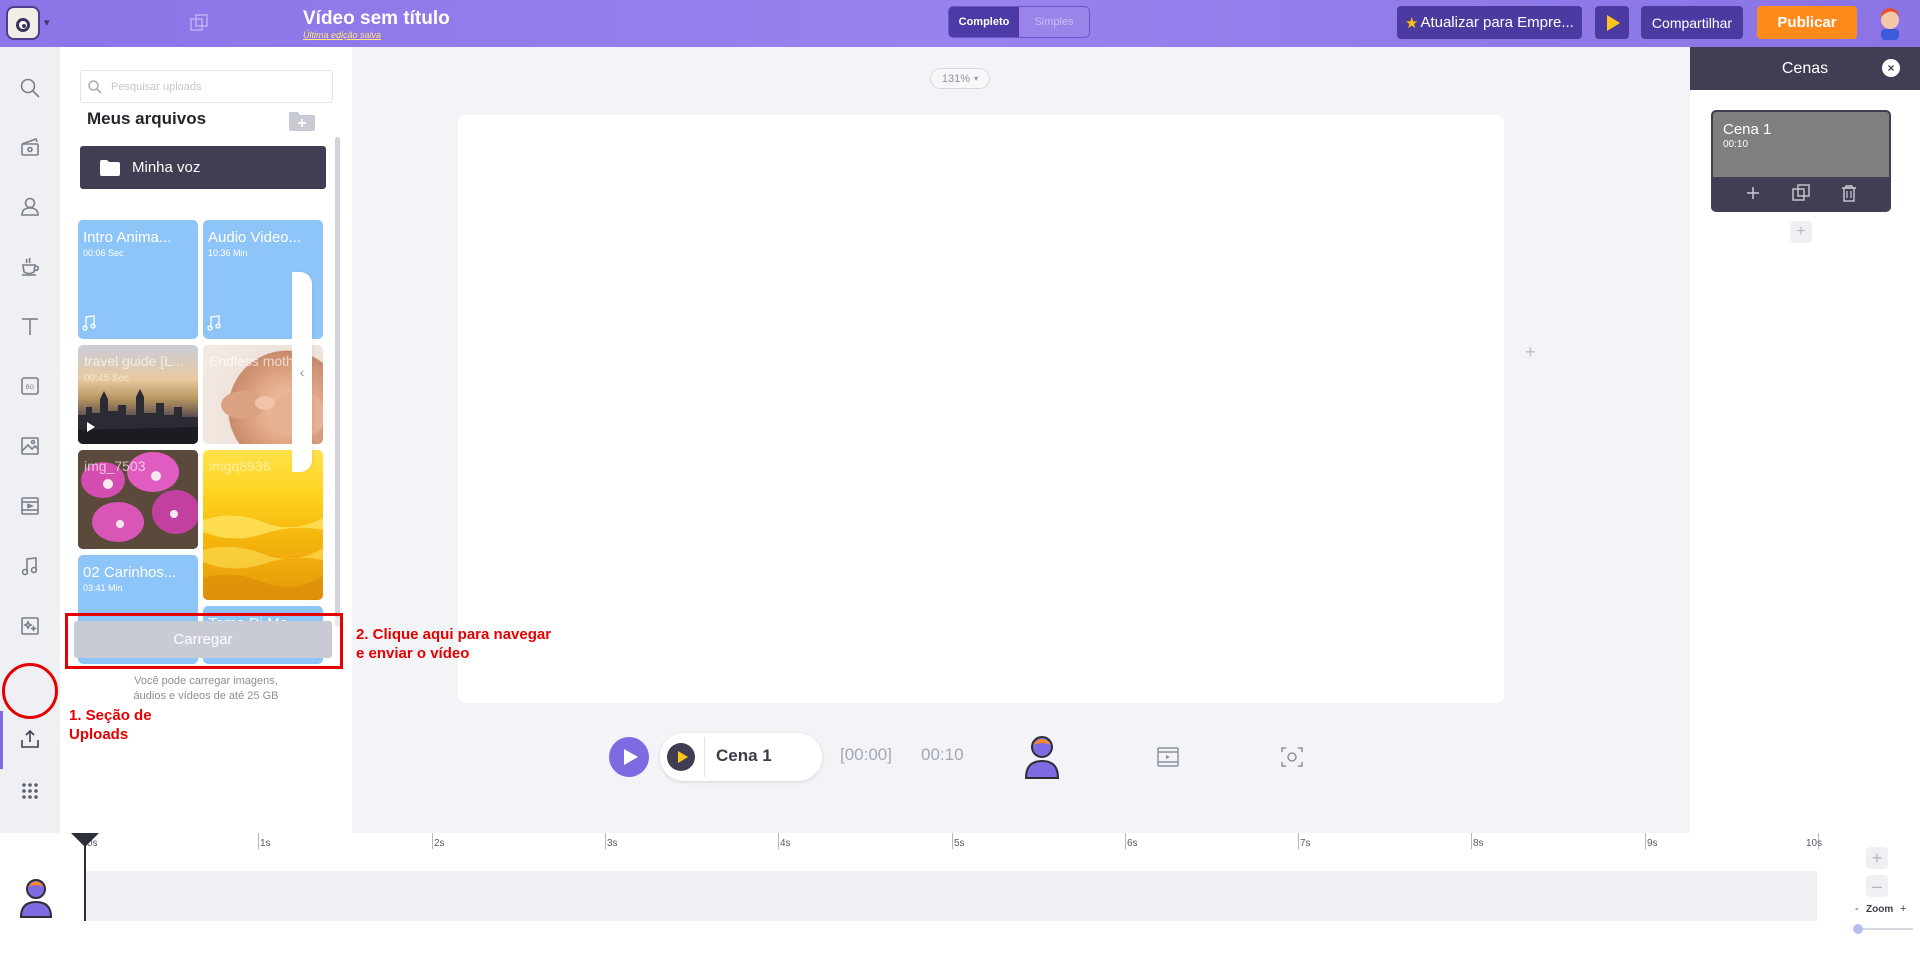 This screenshot has height=961, width=1920. I want to click on upload-hint-line: Você pode carregar imagens,, so click(206, 681).